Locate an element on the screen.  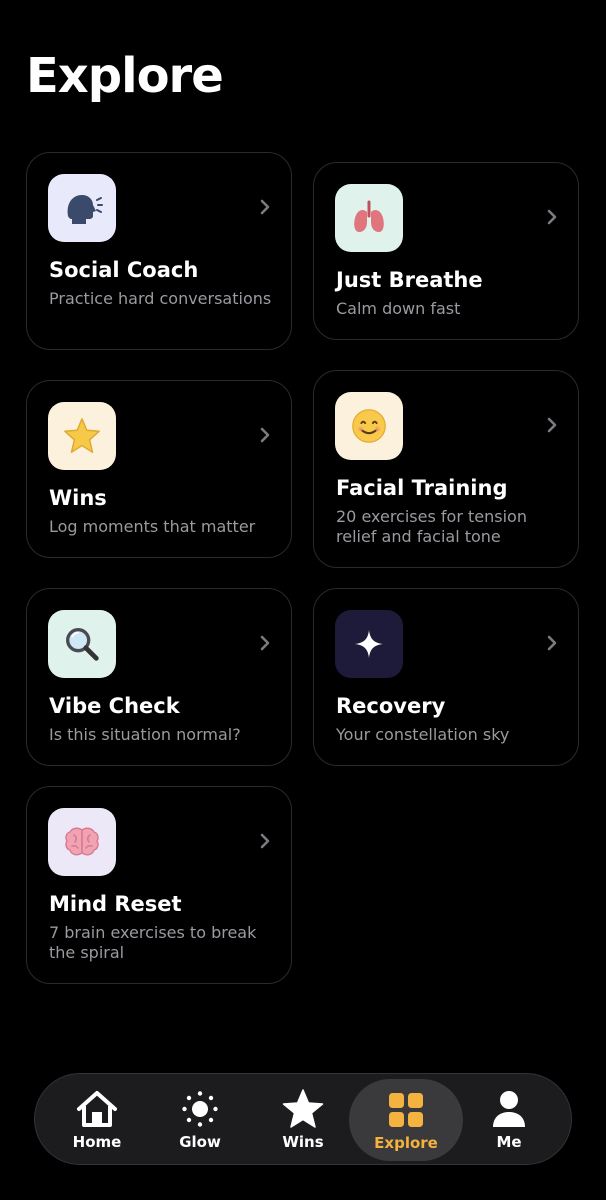
card-wins: Wins Log moments that matter is located at coordinates (159, 469).